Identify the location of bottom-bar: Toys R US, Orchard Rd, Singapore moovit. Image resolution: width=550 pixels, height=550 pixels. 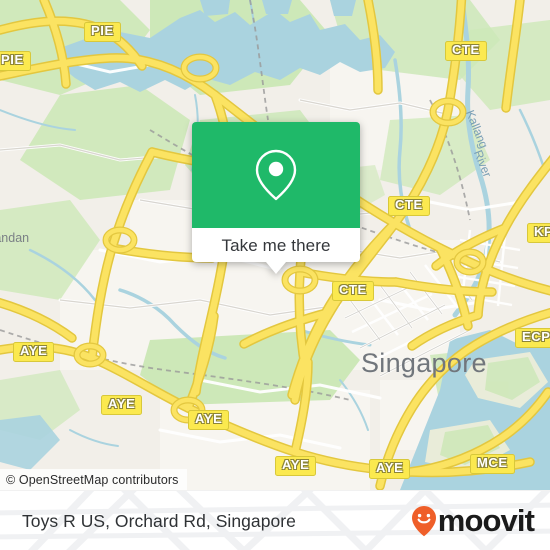
(275, 520).